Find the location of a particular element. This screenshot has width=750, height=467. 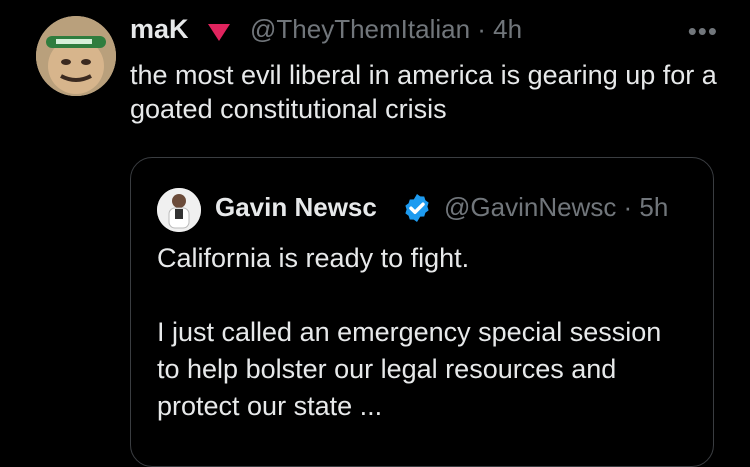

author-handle-time: @TheyThemItalian · 4h is located at coordinates (386, 29).